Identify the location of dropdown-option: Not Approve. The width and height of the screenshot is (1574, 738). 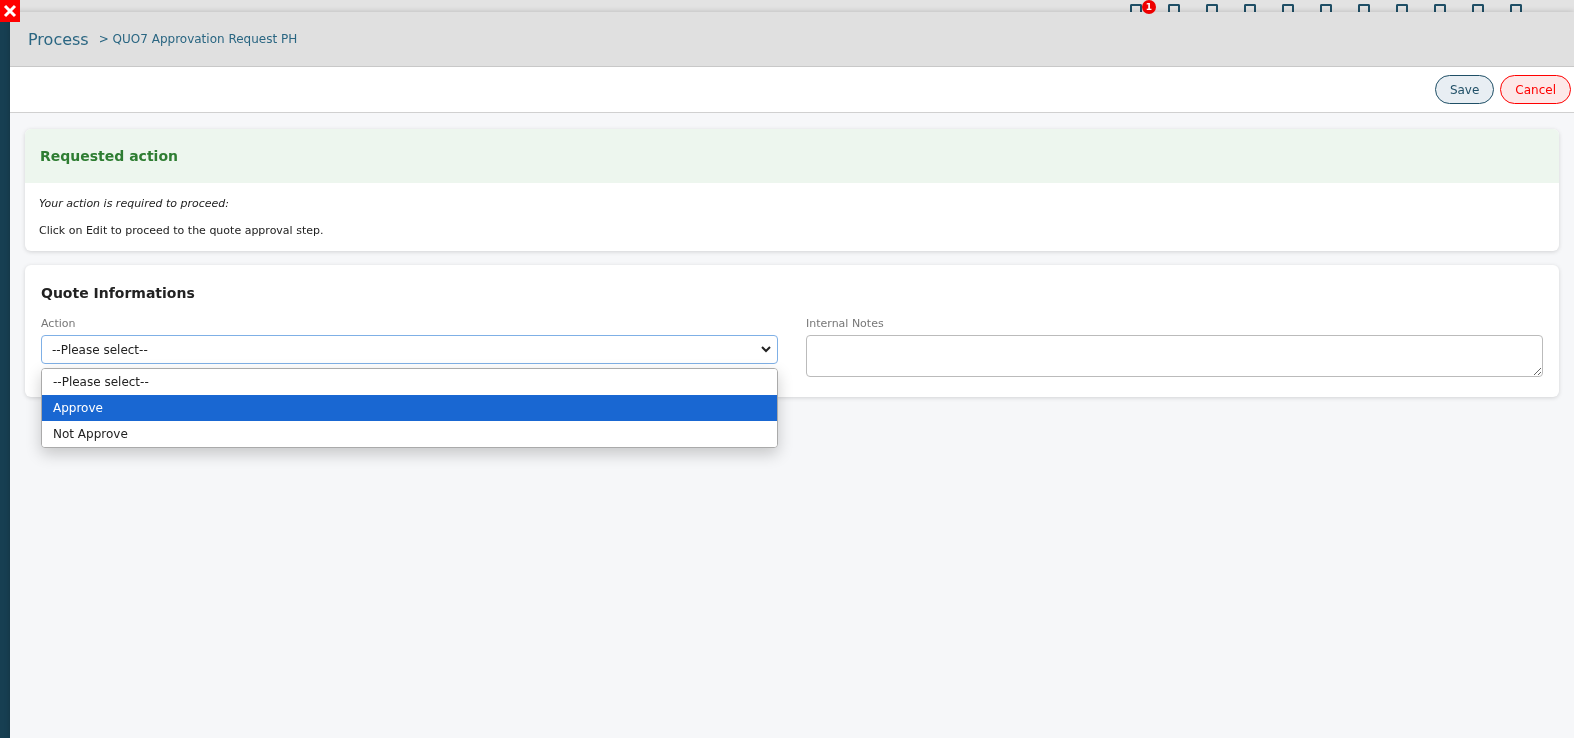
(409, 434).